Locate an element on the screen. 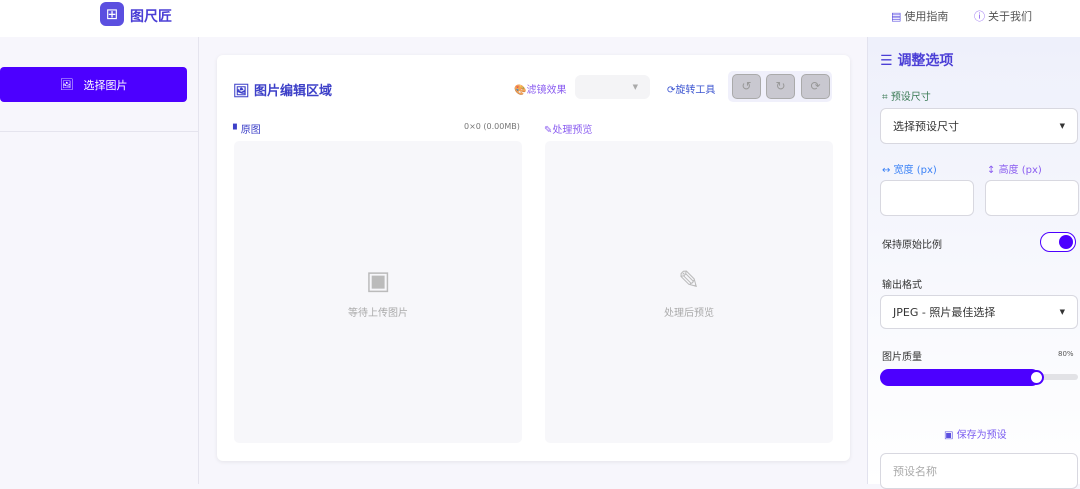 The image size is (1080, 489). brand-name: 图尺匠 is located at coordinates (151, 17).